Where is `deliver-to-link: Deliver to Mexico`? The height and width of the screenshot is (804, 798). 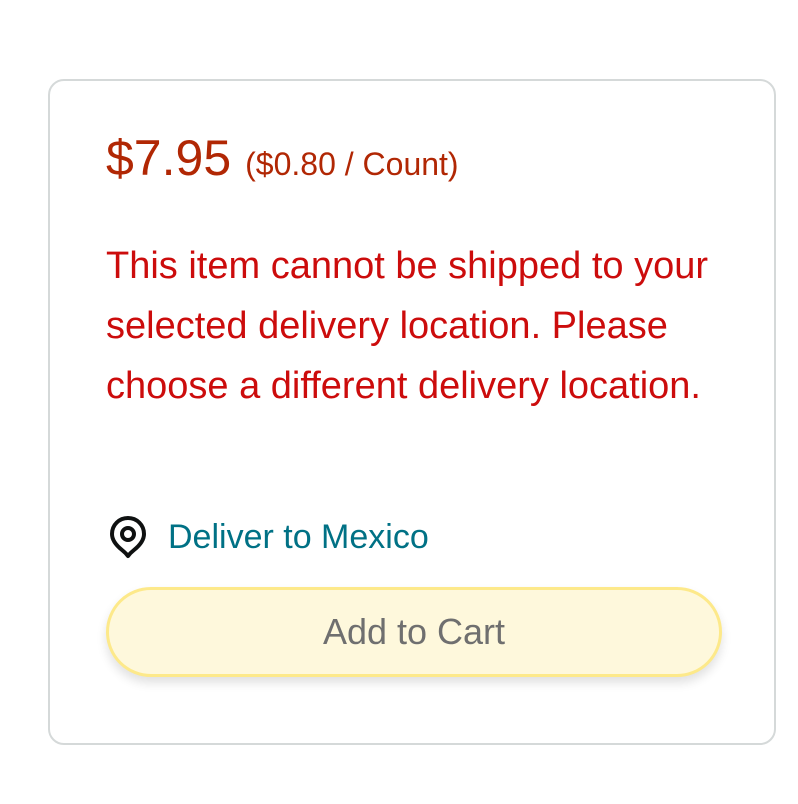 deliver-to-link: Deliver to Mexico is located at coordinates (298, 537).